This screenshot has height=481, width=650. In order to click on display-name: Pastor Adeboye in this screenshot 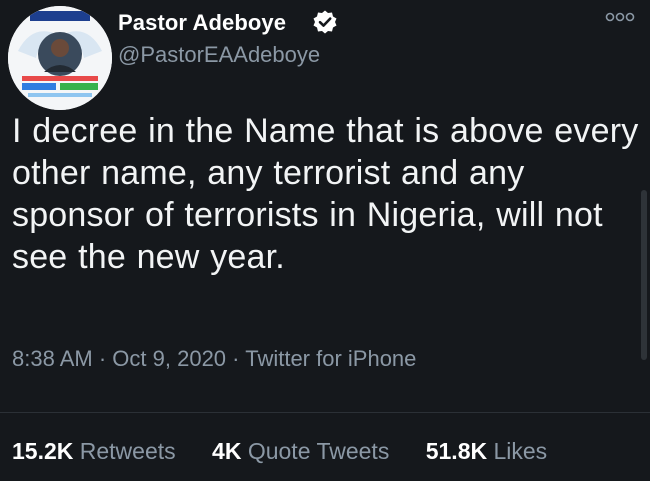, I will do `click(202, 23)`.